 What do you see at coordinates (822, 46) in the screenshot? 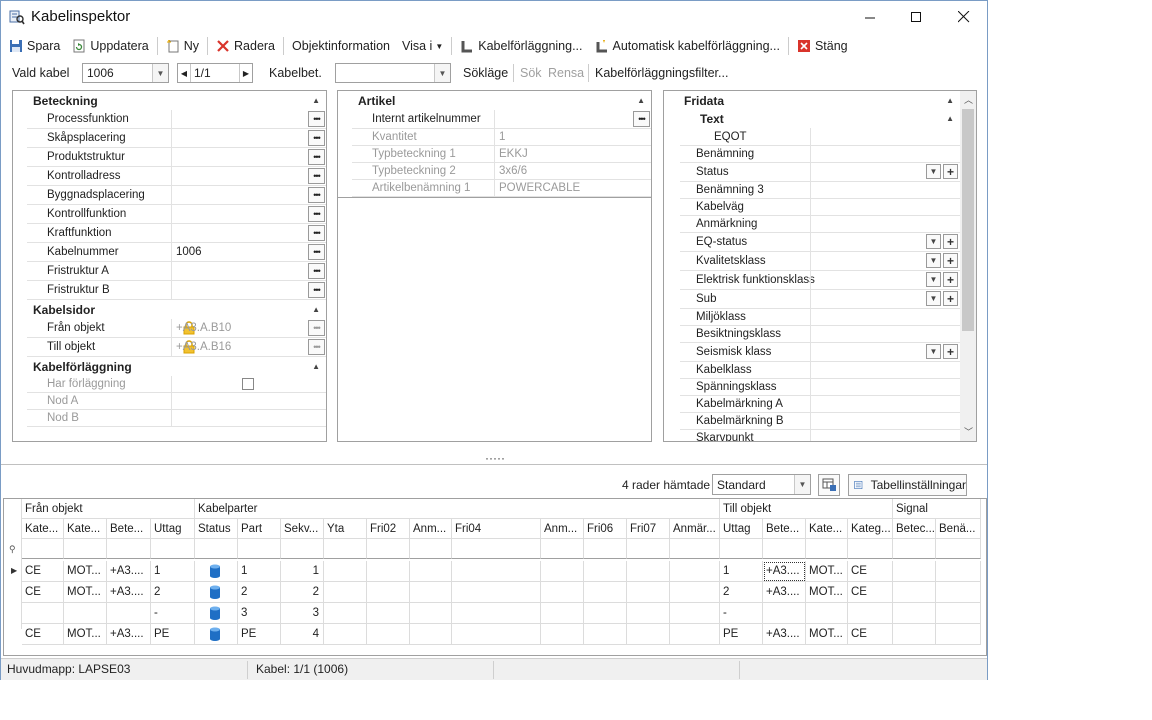
I see `close-button: Stäng` at bounding box center [822, 46].